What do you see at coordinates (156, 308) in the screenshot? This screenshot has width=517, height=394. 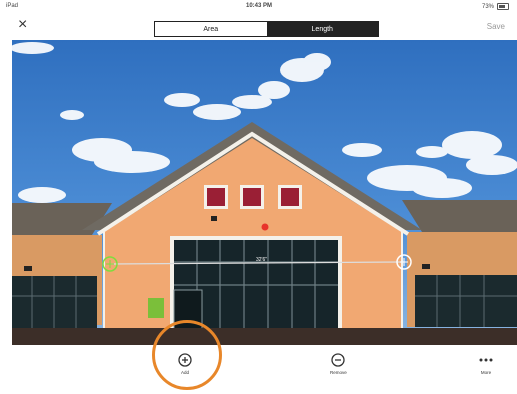 I see `green-sign` at bounding box center [156, 308].